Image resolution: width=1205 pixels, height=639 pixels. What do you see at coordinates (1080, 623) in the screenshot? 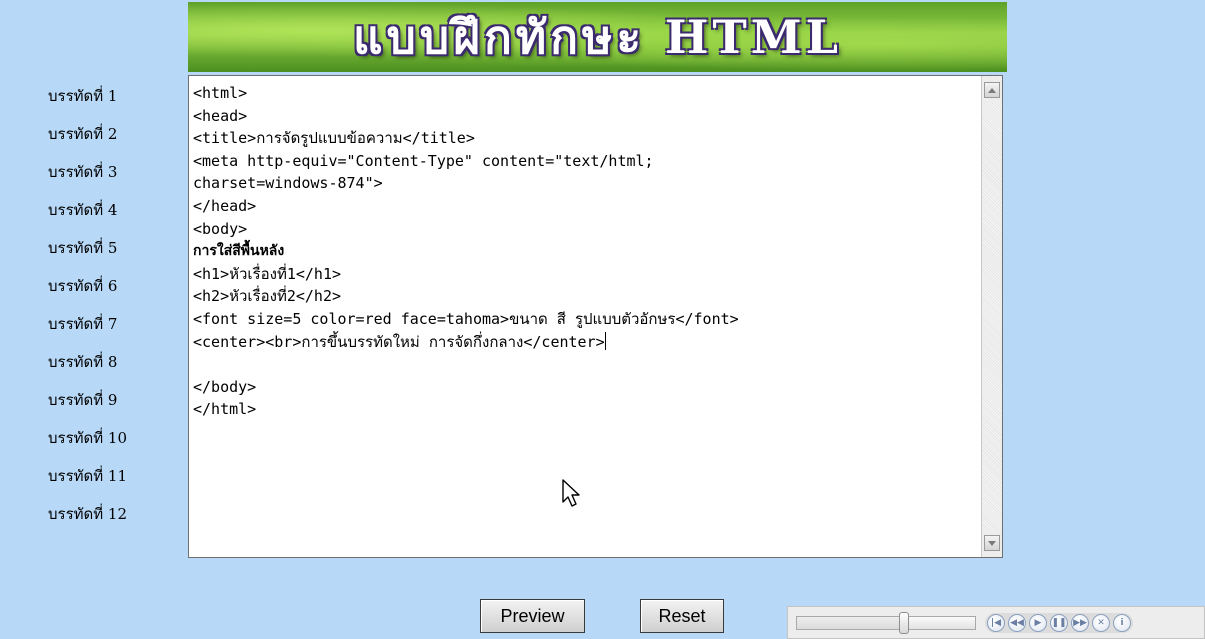
I see `fast-forward-icon: ▶▶` at bounding box center [1080, 623].